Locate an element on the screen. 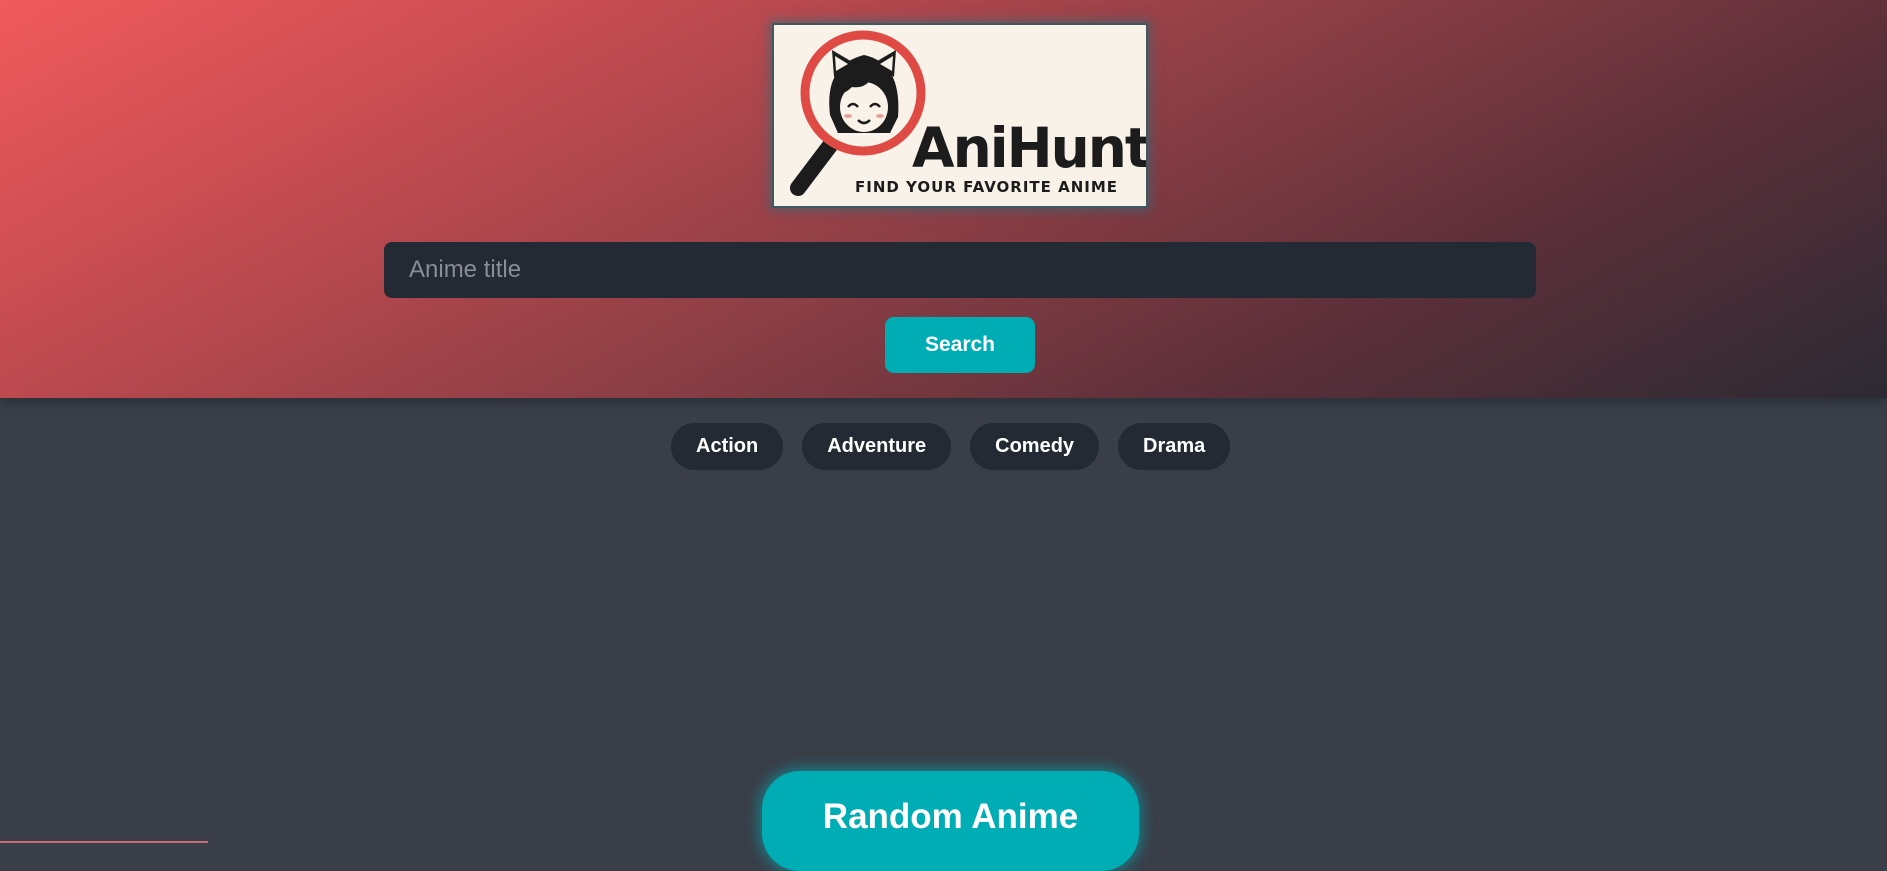 Image resolution: width=1887 pixels, height=871 pixels. random-anime-button: Random Anime is located at coordinates (950, 821).